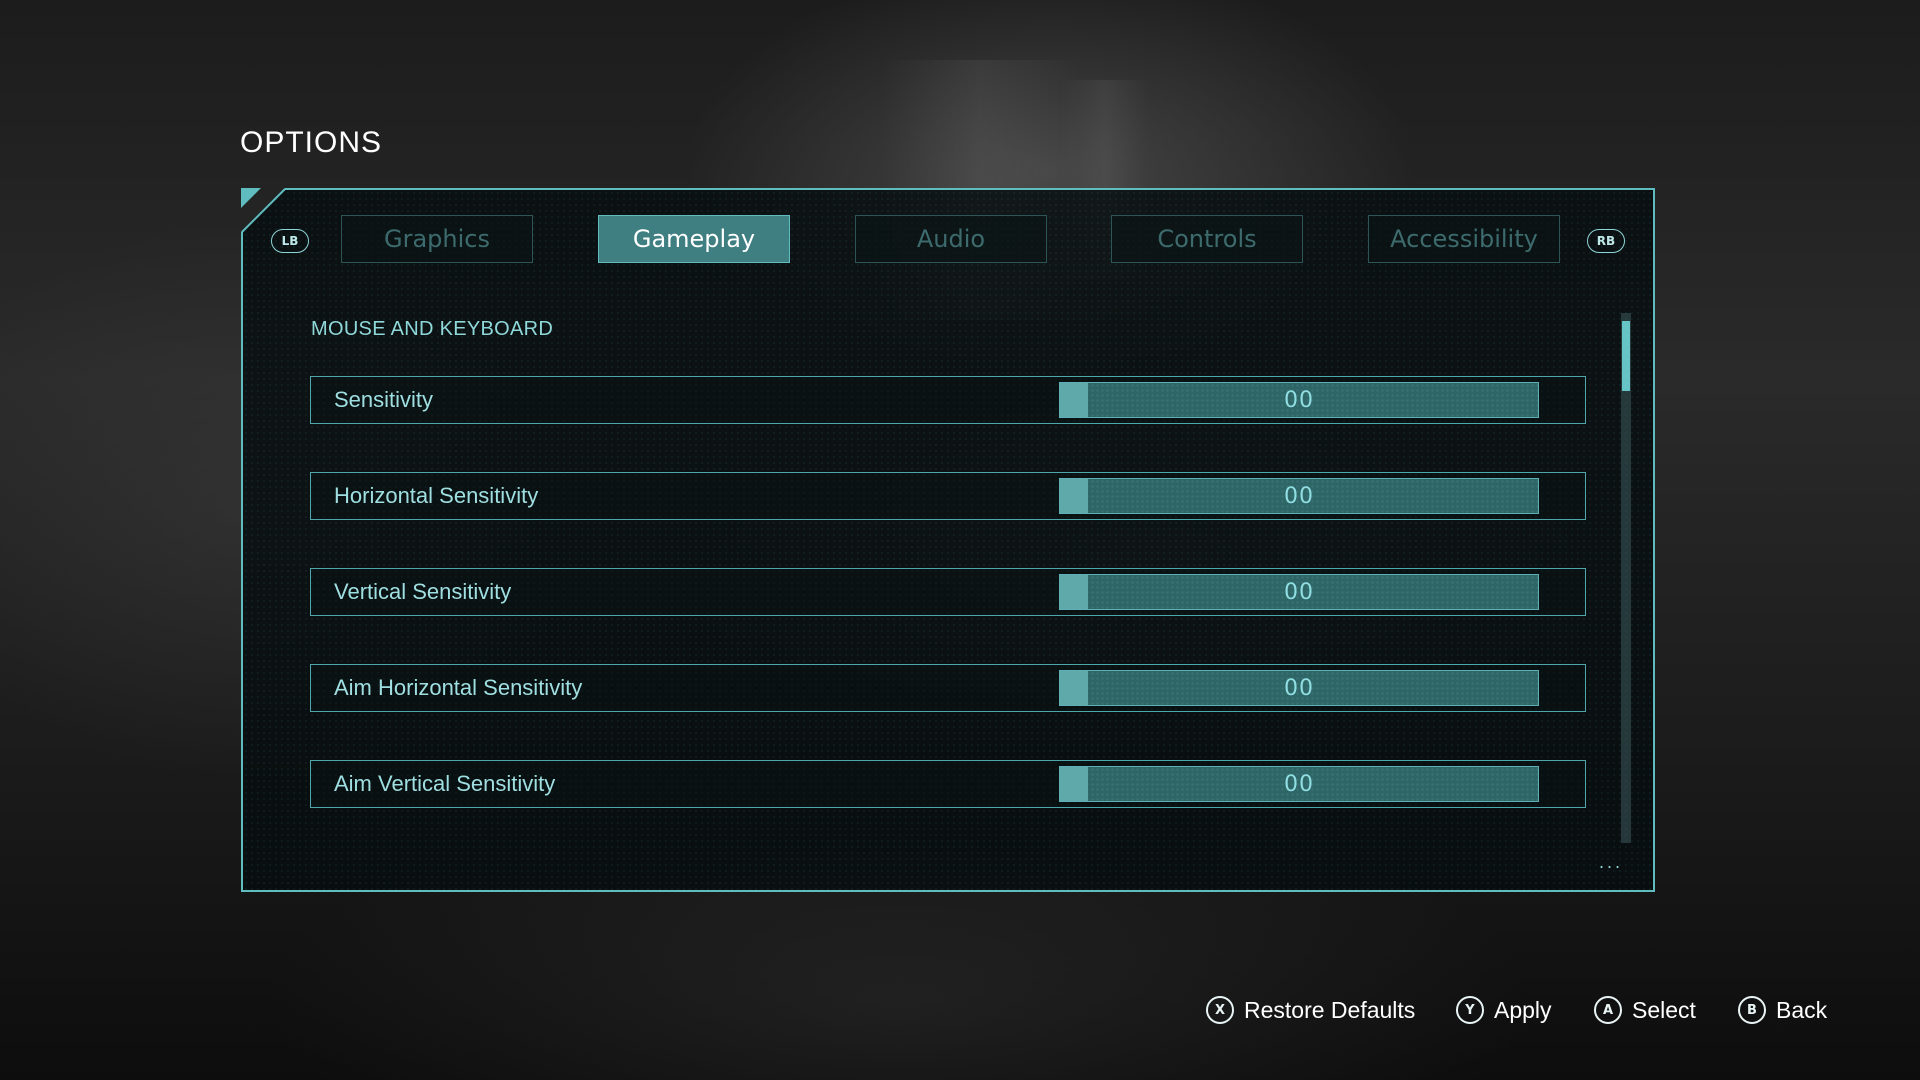  I want to click on setting-label: Sensitivity, so click(384, 399).